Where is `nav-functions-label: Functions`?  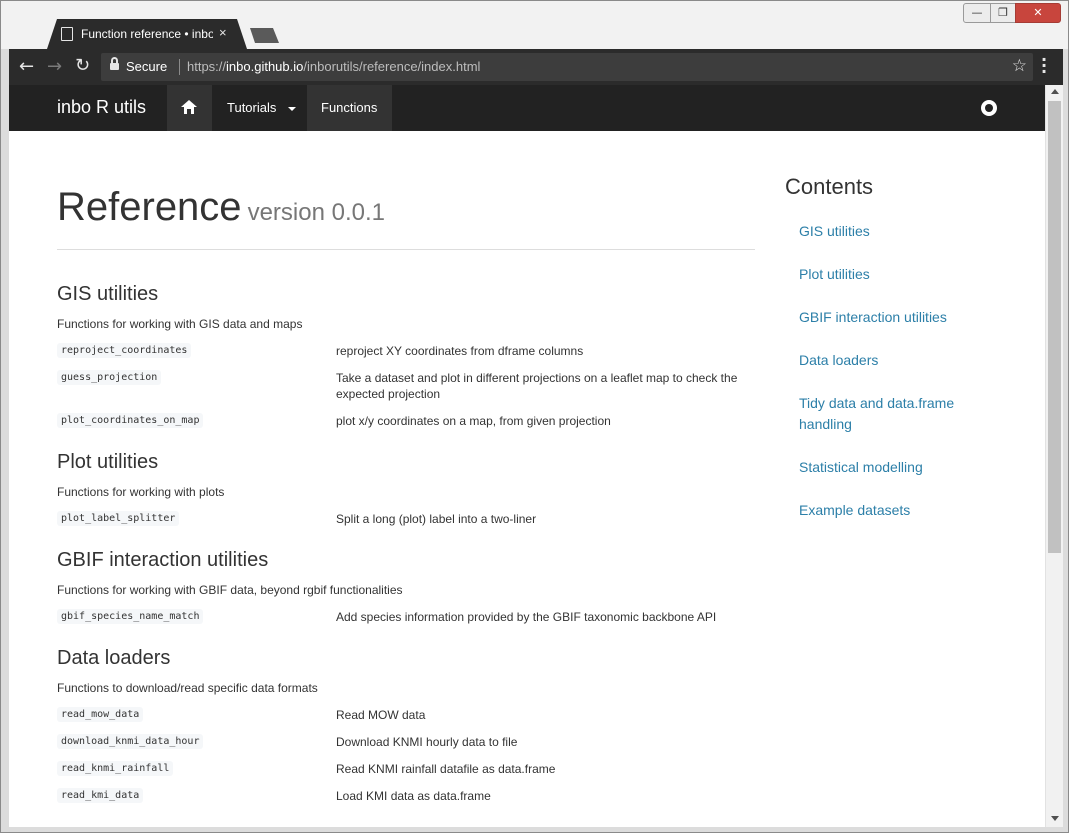 nav-functions-label: Functions is located at coordinates (349, 107).